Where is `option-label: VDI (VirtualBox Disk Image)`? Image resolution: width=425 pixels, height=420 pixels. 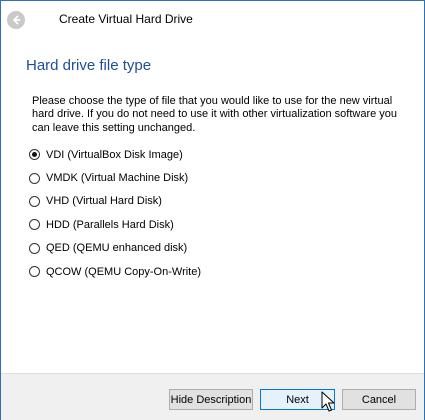
option-label: VDI (VirtualBox Disk Image) is located at coordinates (114, 154).